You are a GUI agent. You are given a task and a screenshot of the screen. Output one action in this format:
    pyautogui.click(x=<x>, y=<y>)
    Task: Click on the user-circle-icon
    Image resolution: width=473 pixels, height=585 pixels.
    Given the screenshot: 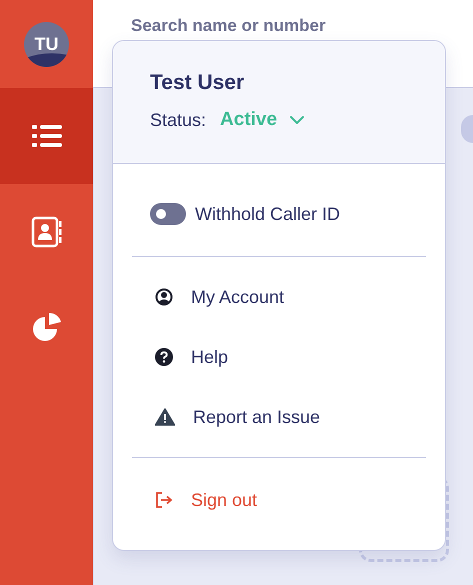 What is the action you would take?
    pyautogui.click(x=164, y=297)
    